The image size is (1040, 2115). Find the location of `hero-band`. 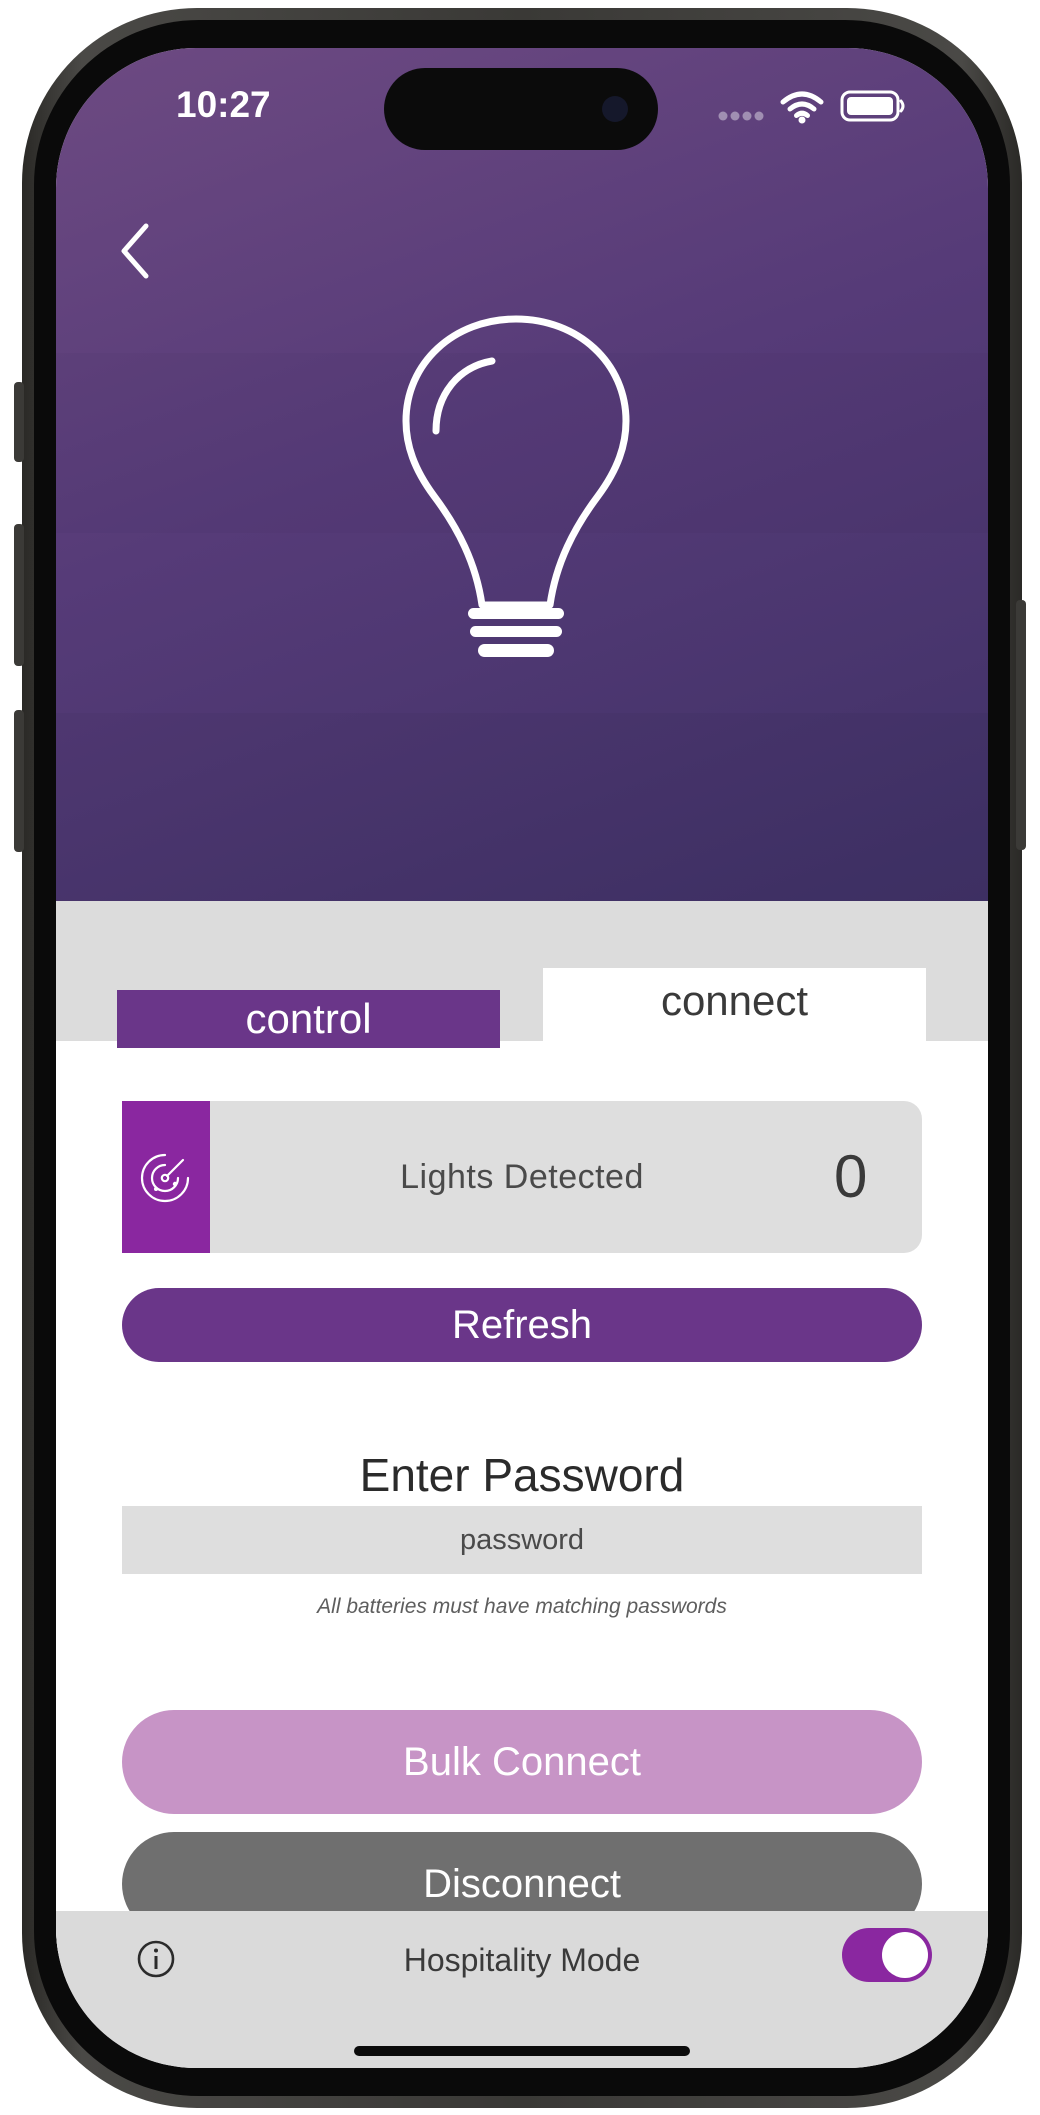

hero-band is located at coordinates (522, 807).